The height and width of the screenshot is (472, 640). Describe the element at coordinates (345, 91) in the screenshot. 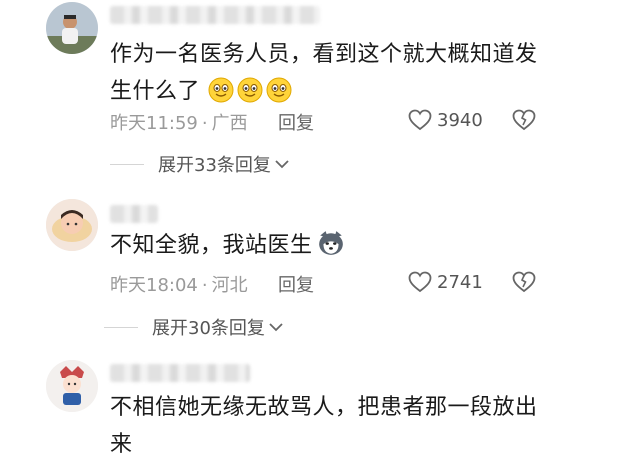

I see `comment-text-line-2: 生什么了` at that location.